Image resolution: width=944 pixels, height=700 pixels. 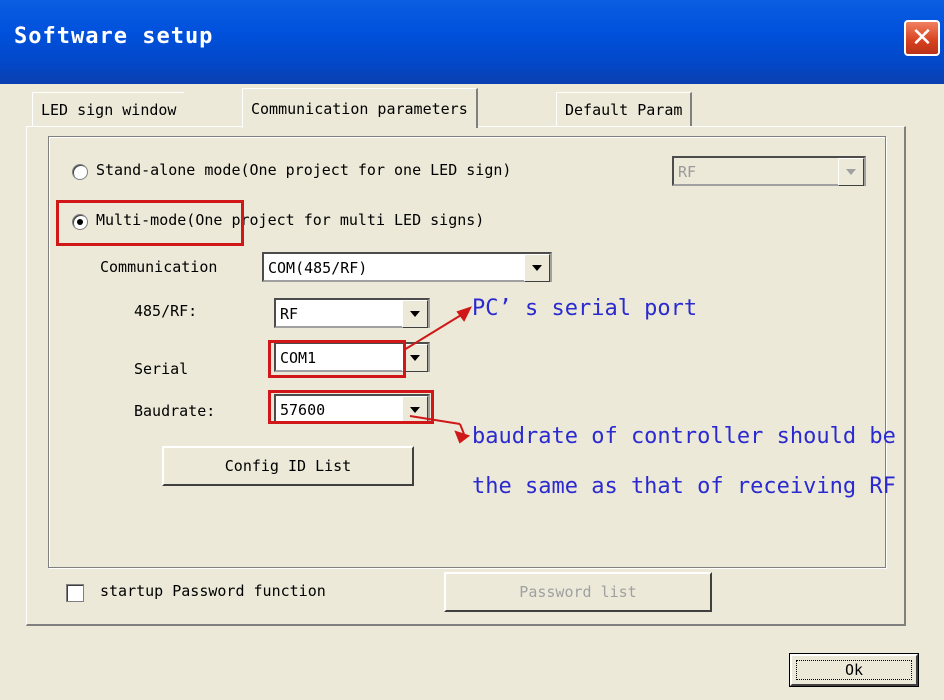 What do you see at coordinates (684, 436) in the screenshot?
I see `baudrate-note-line1: baudrate of controller should be` at bounding box center [684, 436].